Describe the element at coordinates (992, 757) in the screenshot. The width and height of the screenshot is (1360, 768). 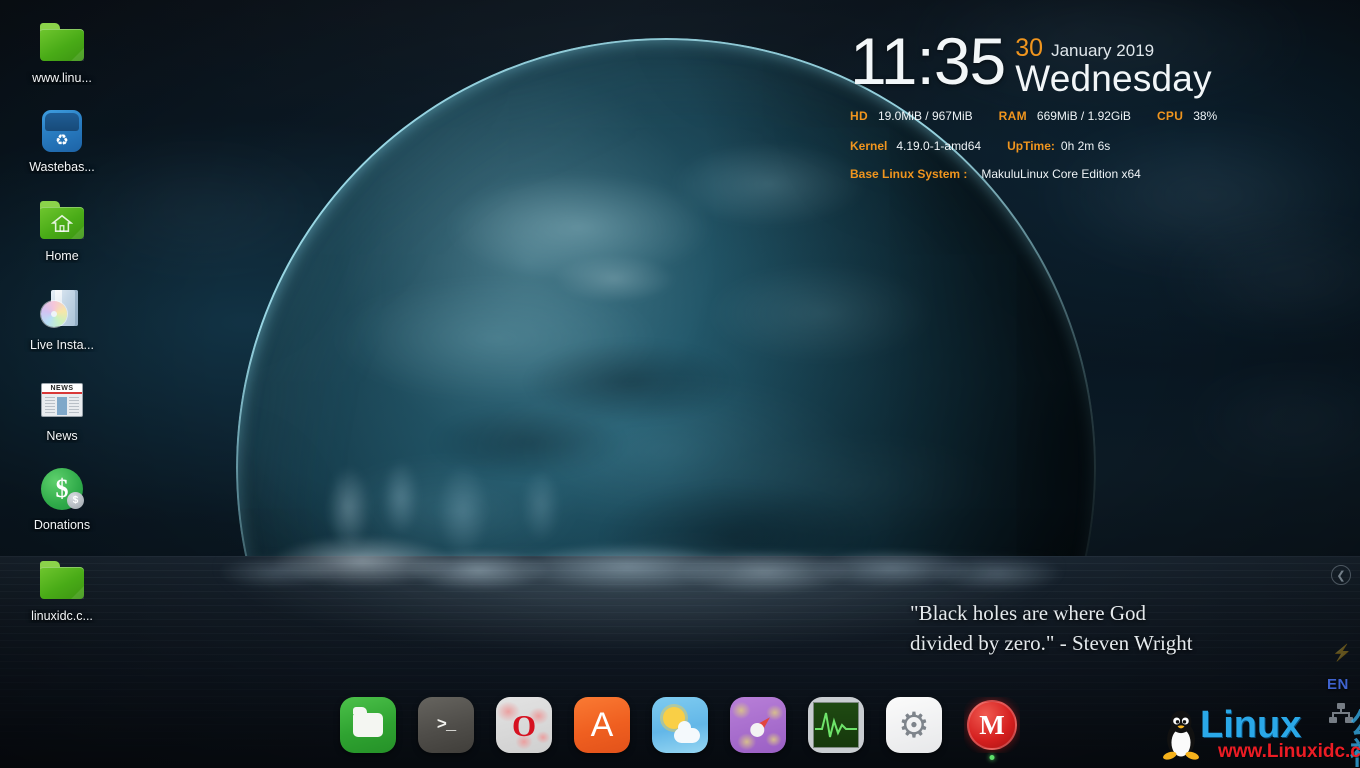
I see `running-indicator-dot` at that location.